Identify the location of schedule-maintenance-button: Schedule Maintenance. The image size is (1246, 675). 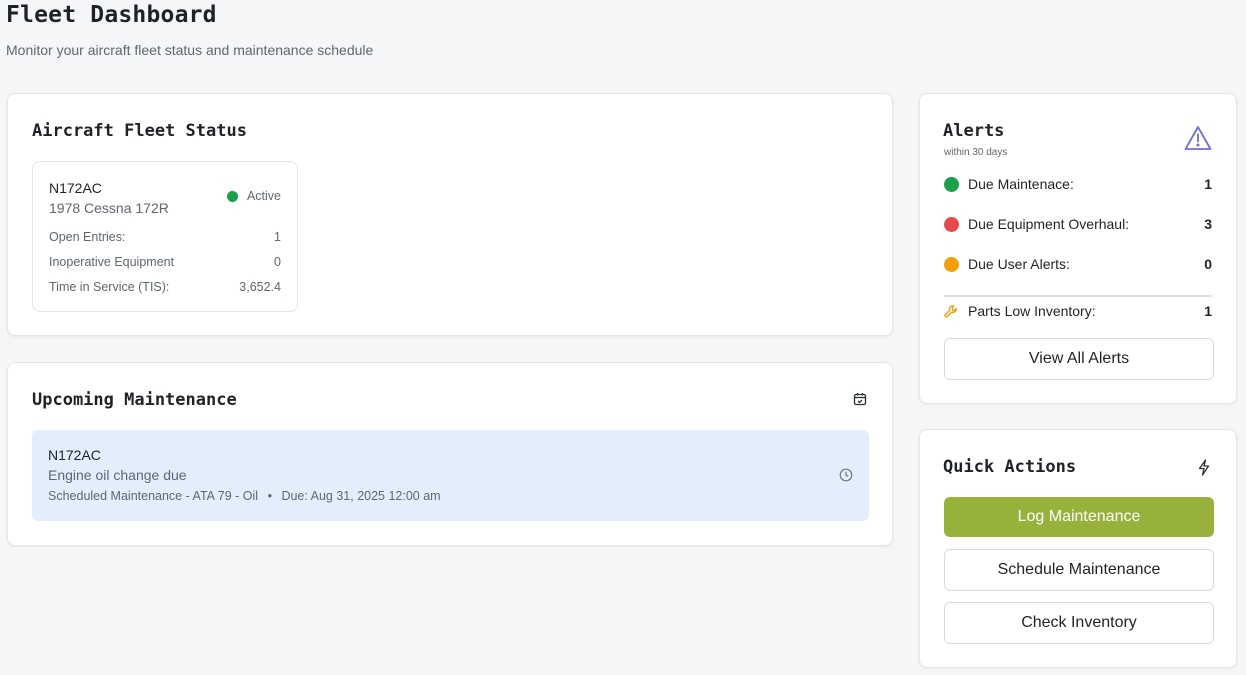
(1079, 570).